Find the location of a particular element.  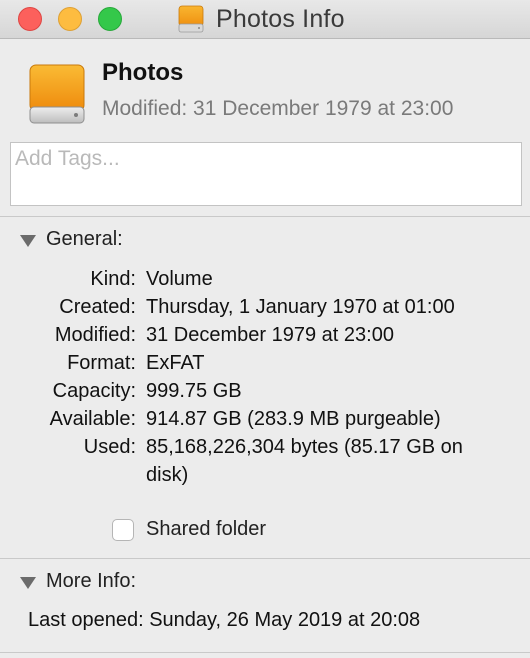

info-value: 31 December 1979 at 23:00 is located at coordinates (270, 335).